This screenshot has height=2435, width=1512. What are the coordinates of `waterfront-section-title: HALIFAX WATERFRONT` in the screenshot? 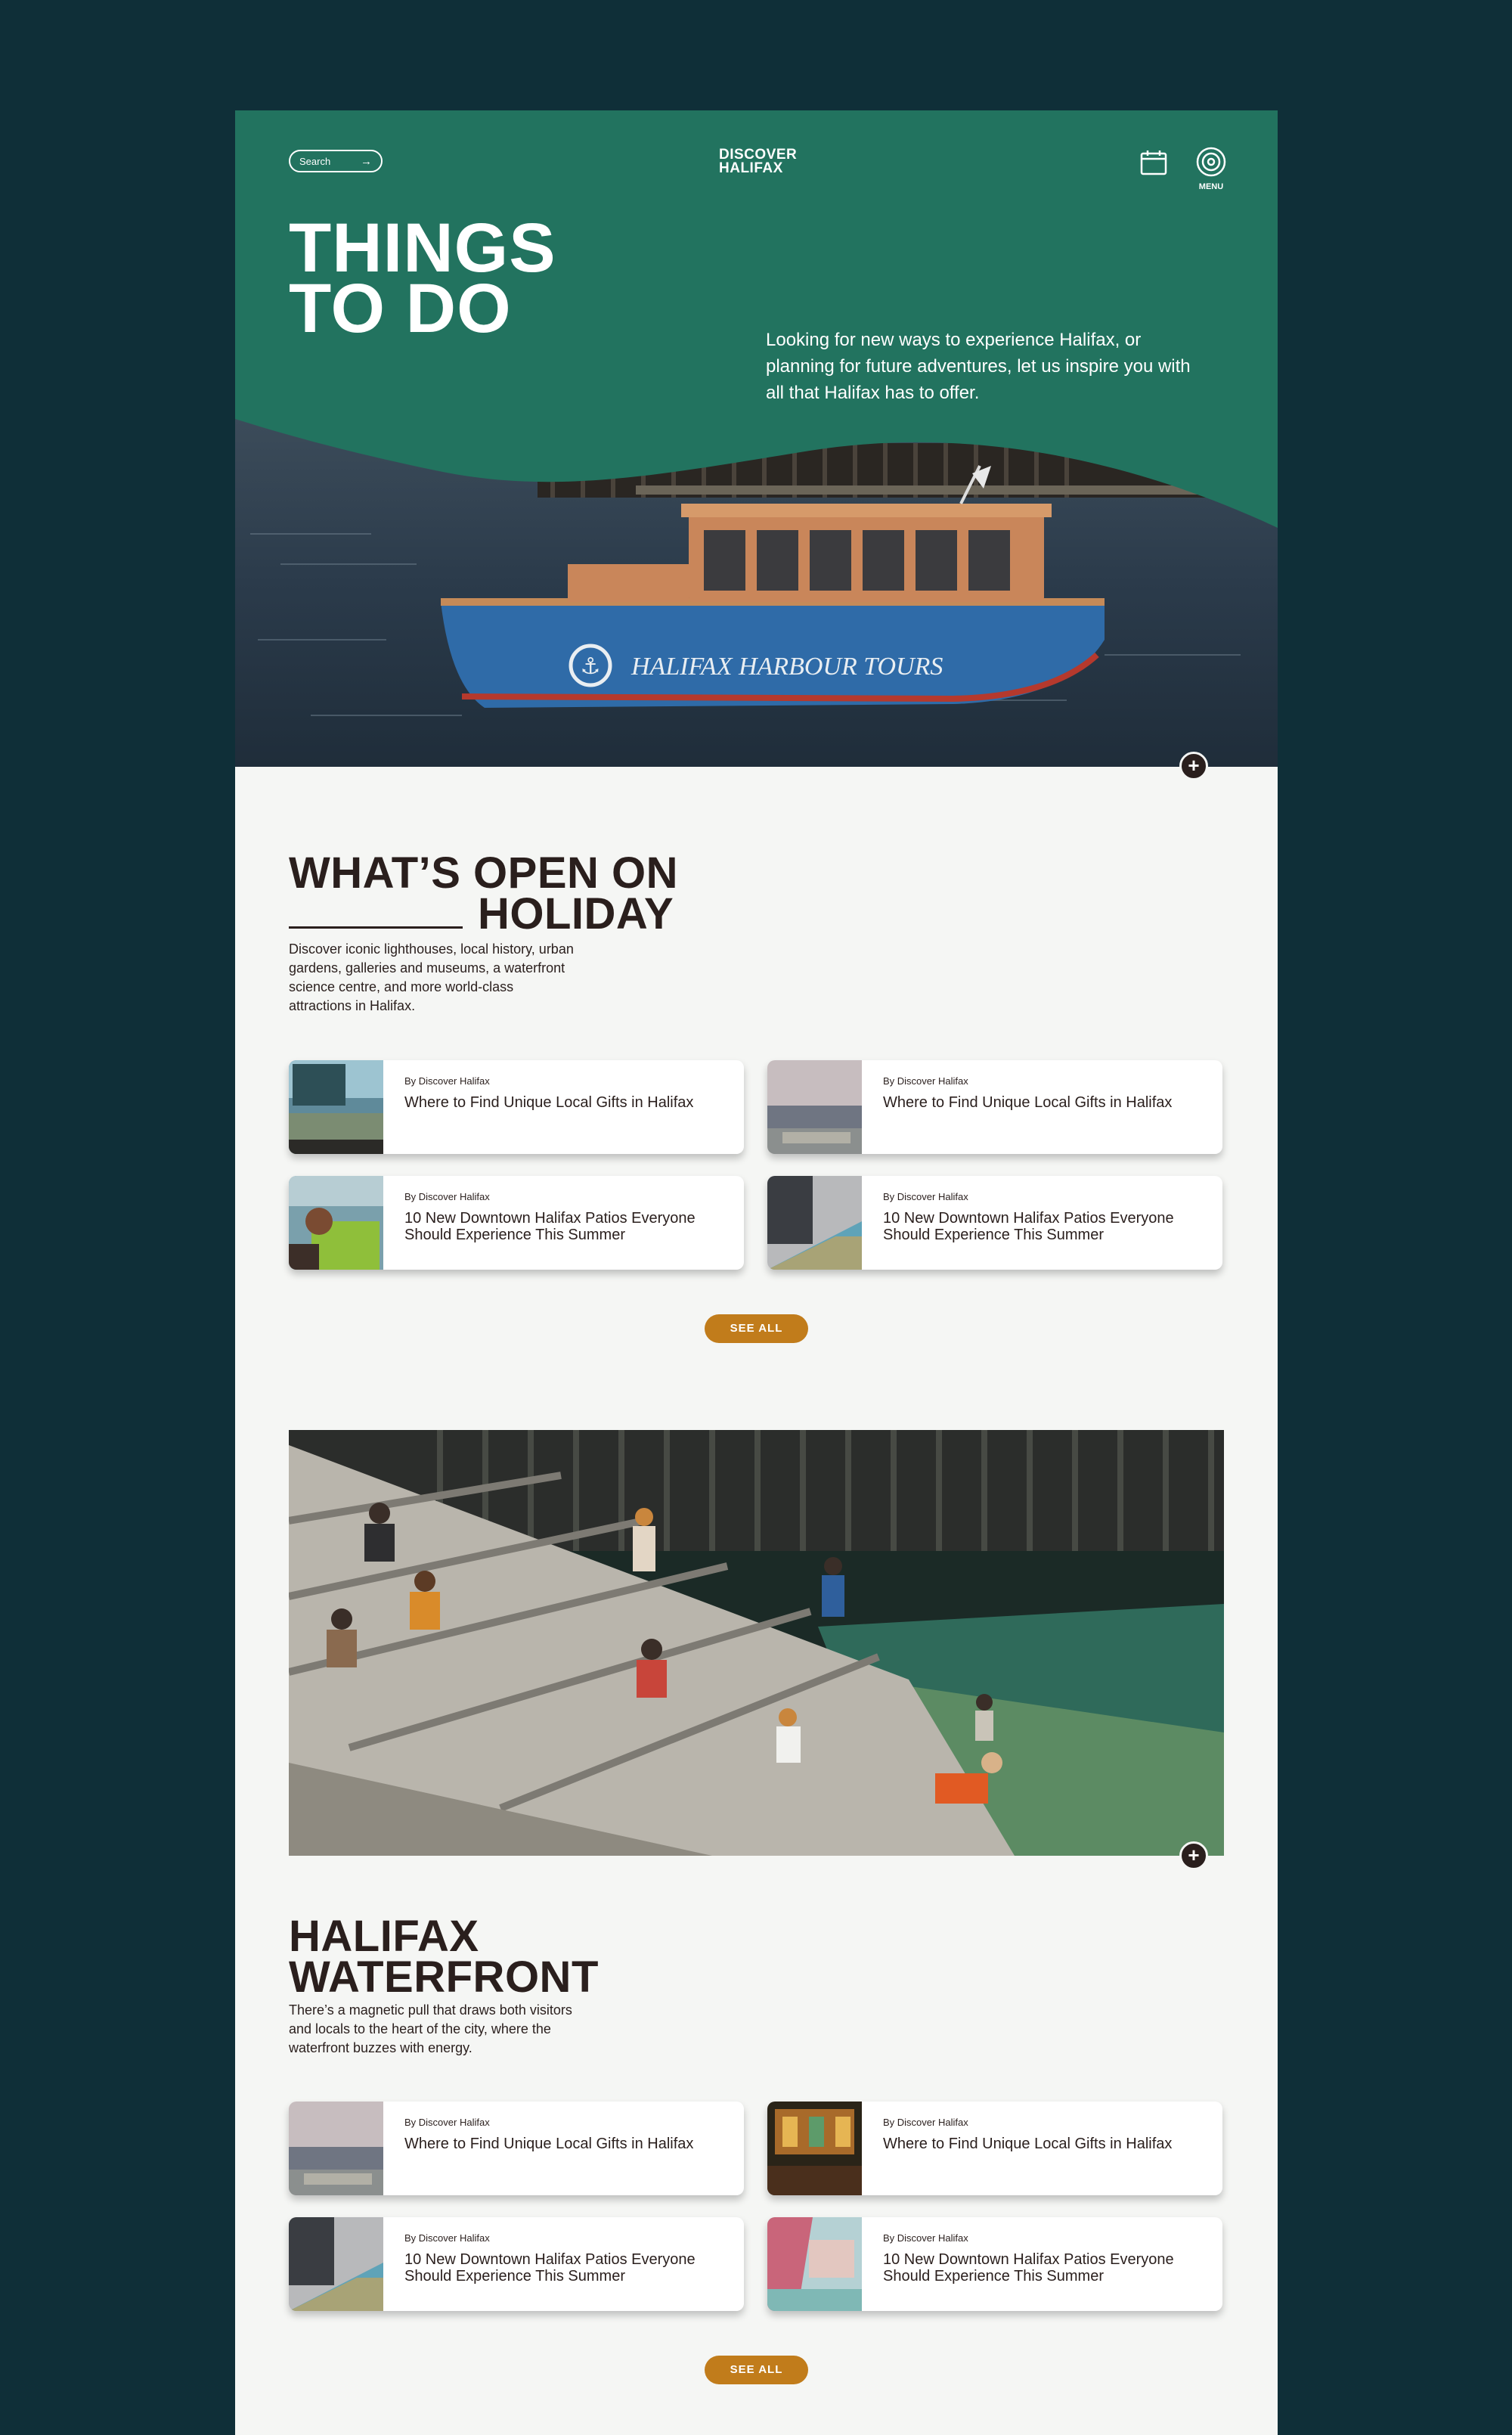 It's located at (444, 1957).